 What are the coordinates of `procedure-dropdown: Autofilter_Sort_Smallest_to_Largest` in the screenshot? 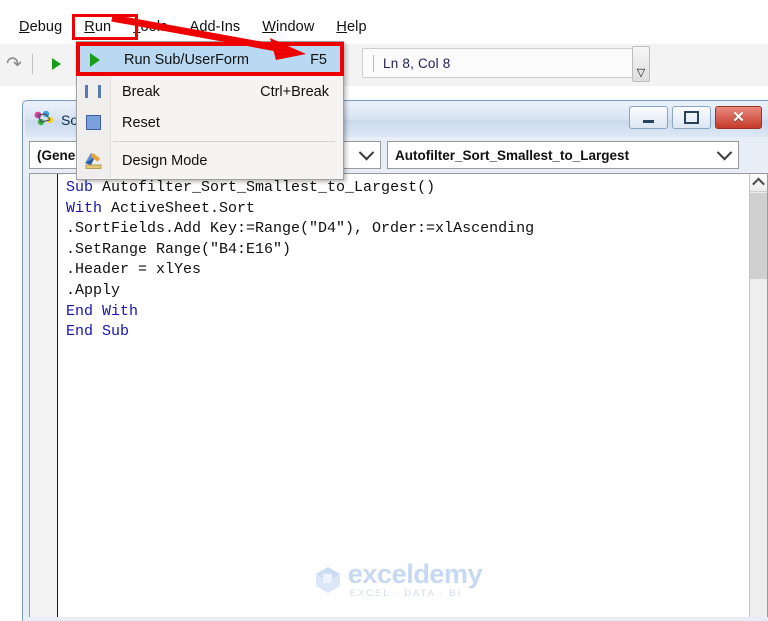 It's located at (563, 155).